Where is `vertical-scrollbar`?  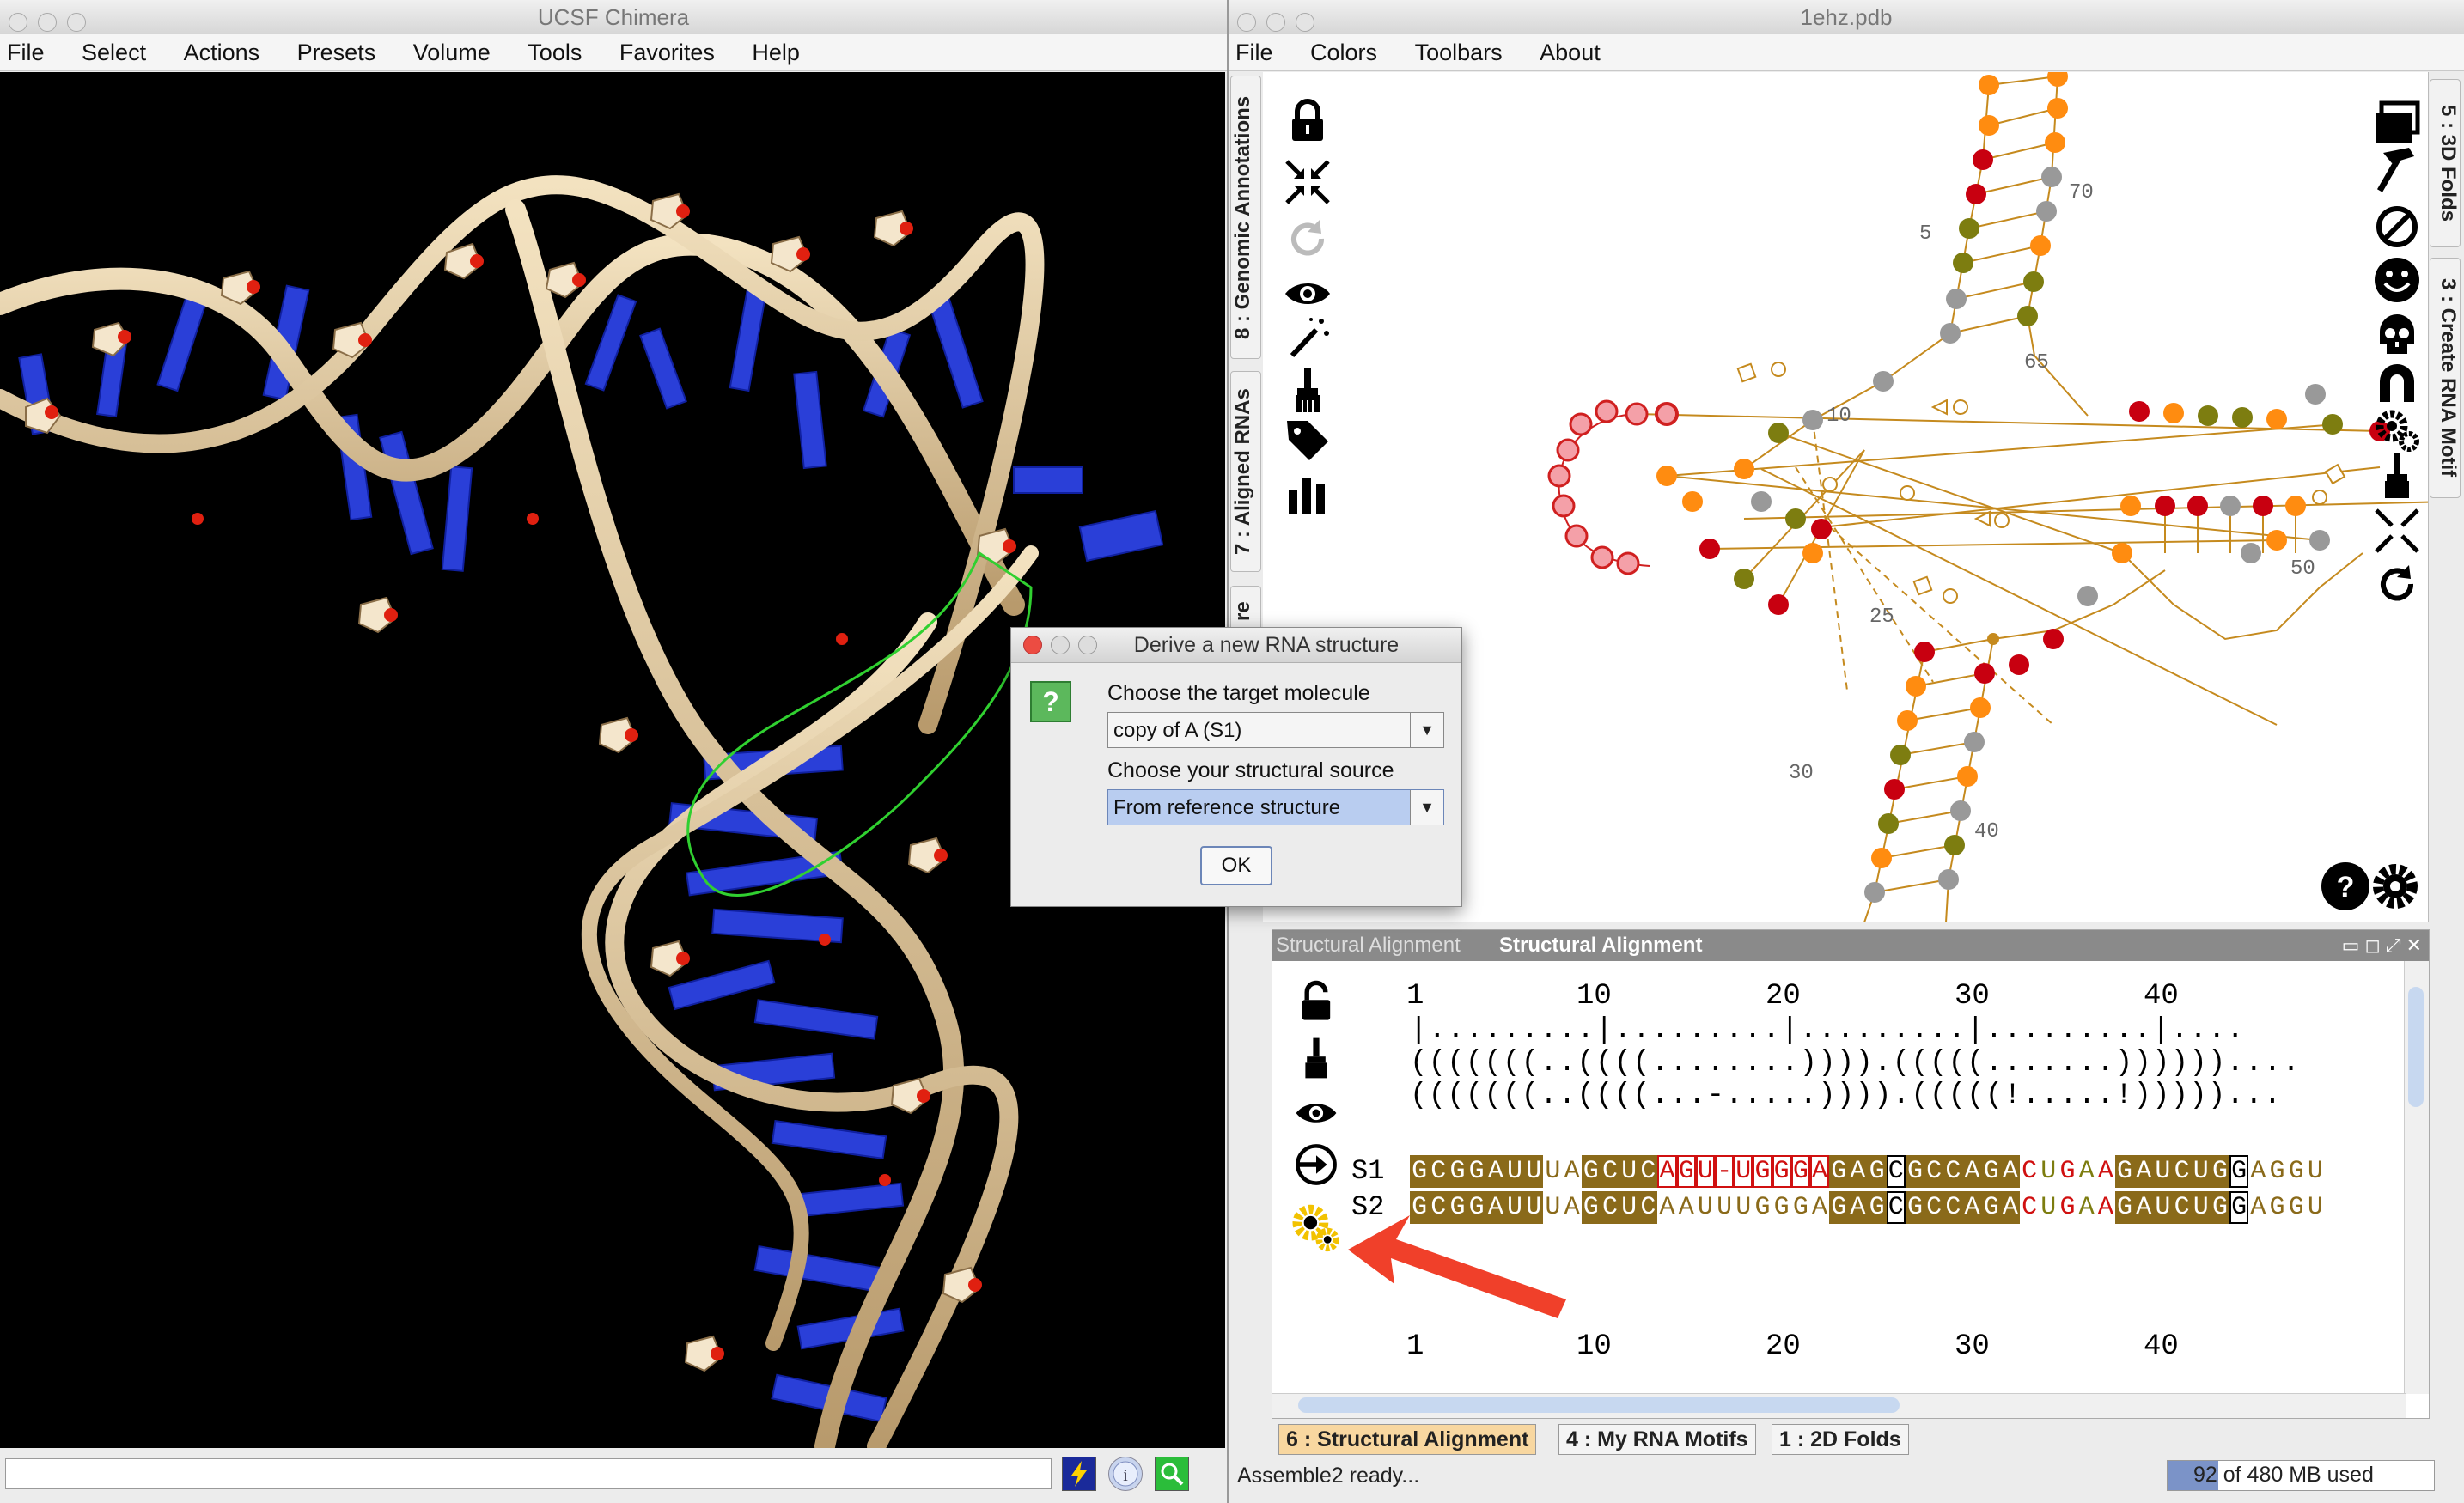
vertical-scrollbar is located at coordinates (2416, 1177).